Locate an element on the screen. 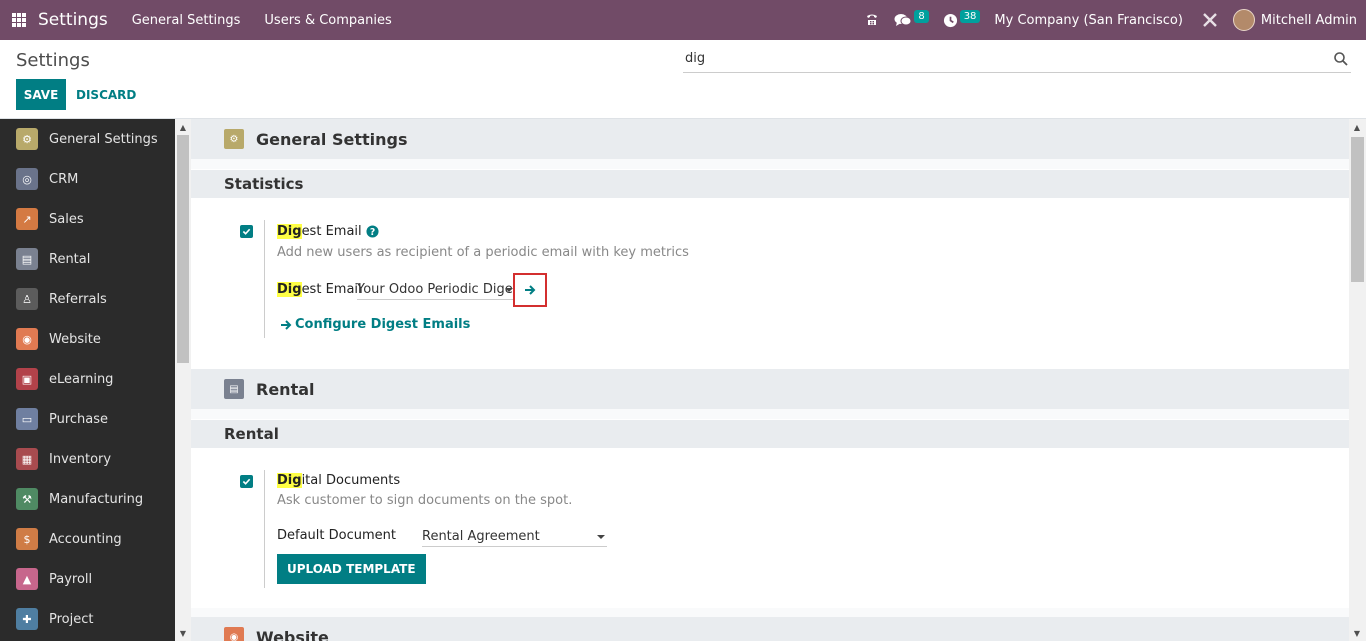 Image resolution: width=1366 pixels, height=641 pixels. content-scrollbar: ▲ ▼ is located at coordinates (1357, 380).